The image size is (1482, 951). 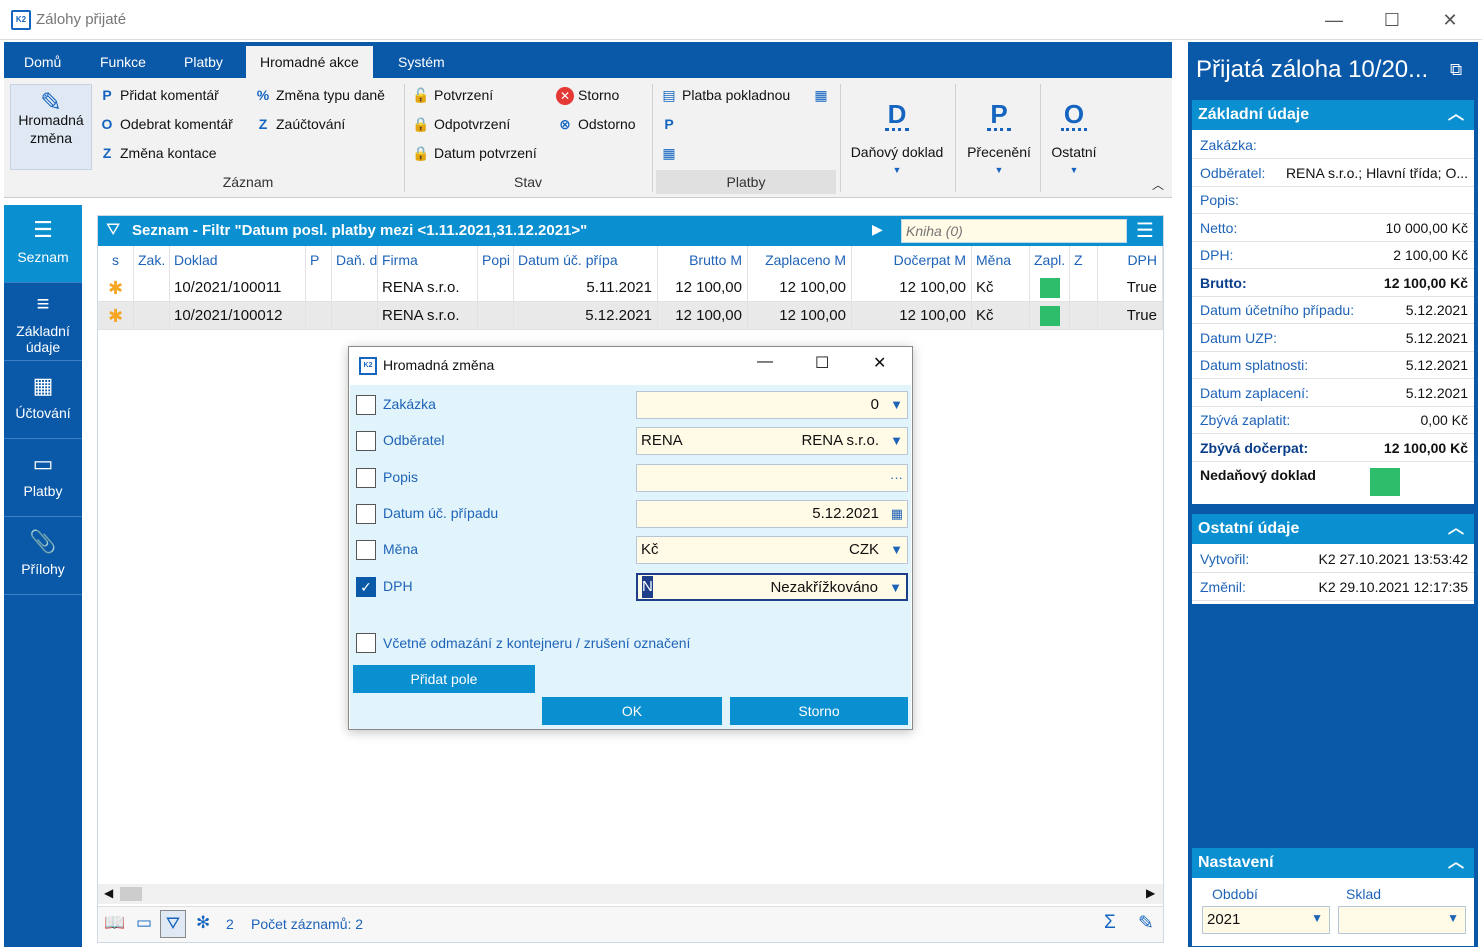 I want to click on include-checkbox, so click(x=366, y=643).